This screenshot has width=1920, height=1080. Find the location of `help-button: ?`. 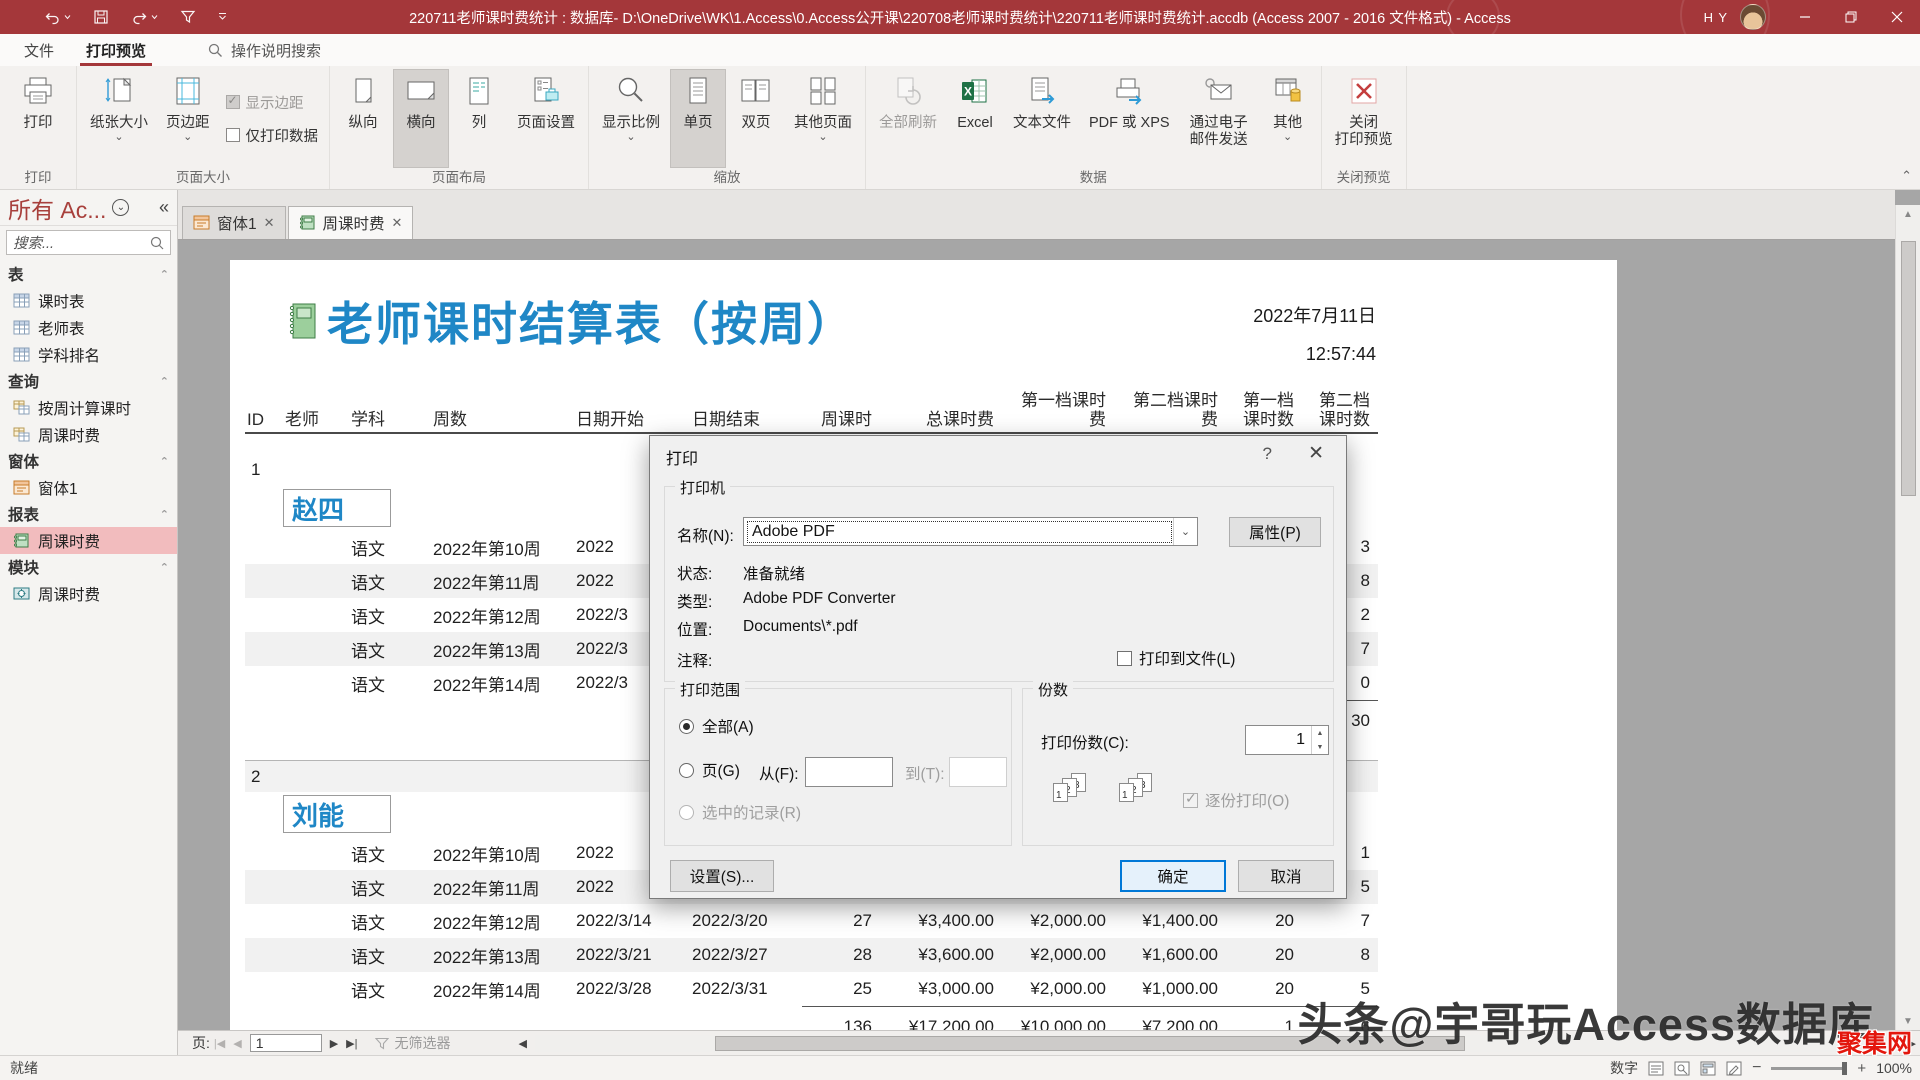

help-button: ? is located at coordinates (1267, 454).